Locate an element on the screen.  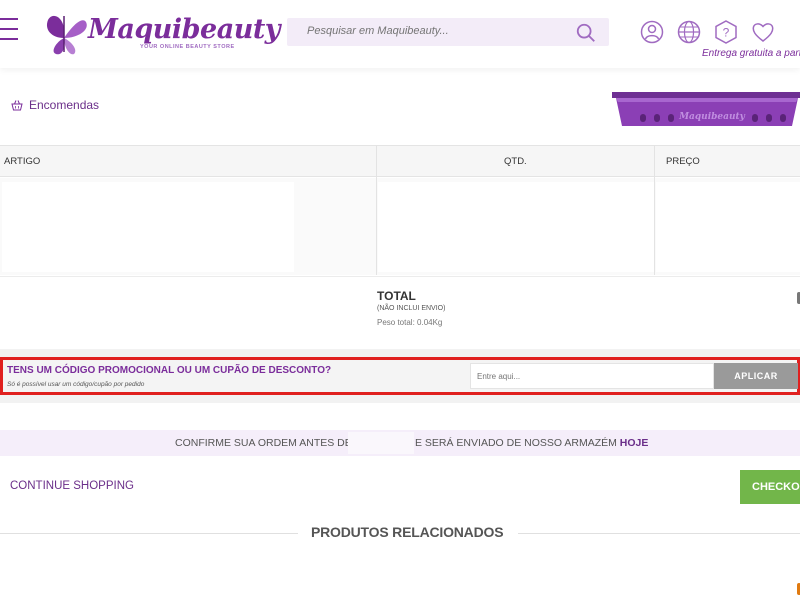
globe-icon is located at coordinates (689, 32).